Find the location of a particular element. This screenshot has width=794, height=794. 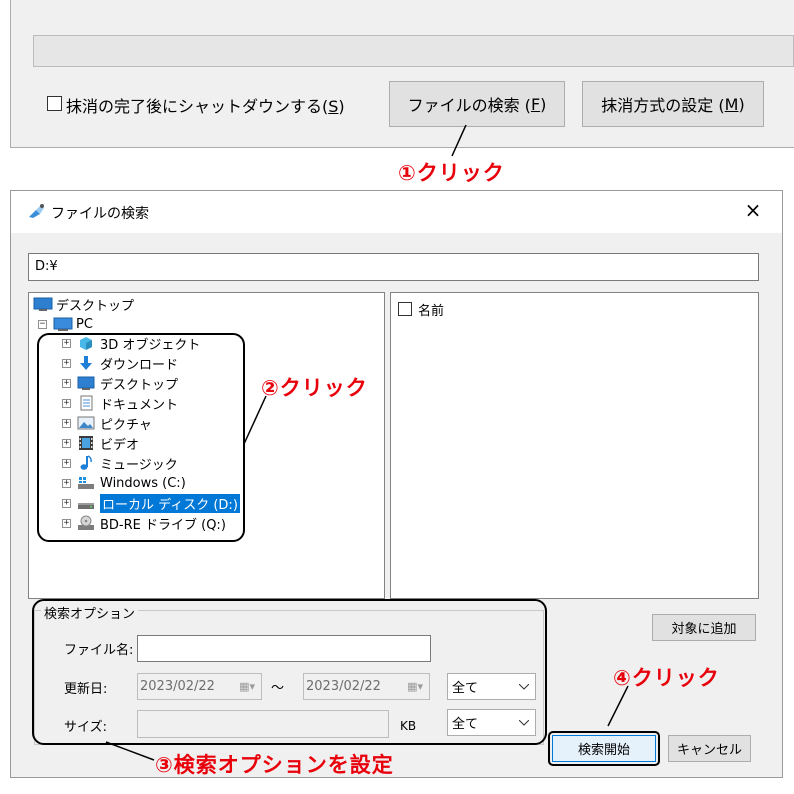

highlight-box-options is located at coordinates (289, 672).